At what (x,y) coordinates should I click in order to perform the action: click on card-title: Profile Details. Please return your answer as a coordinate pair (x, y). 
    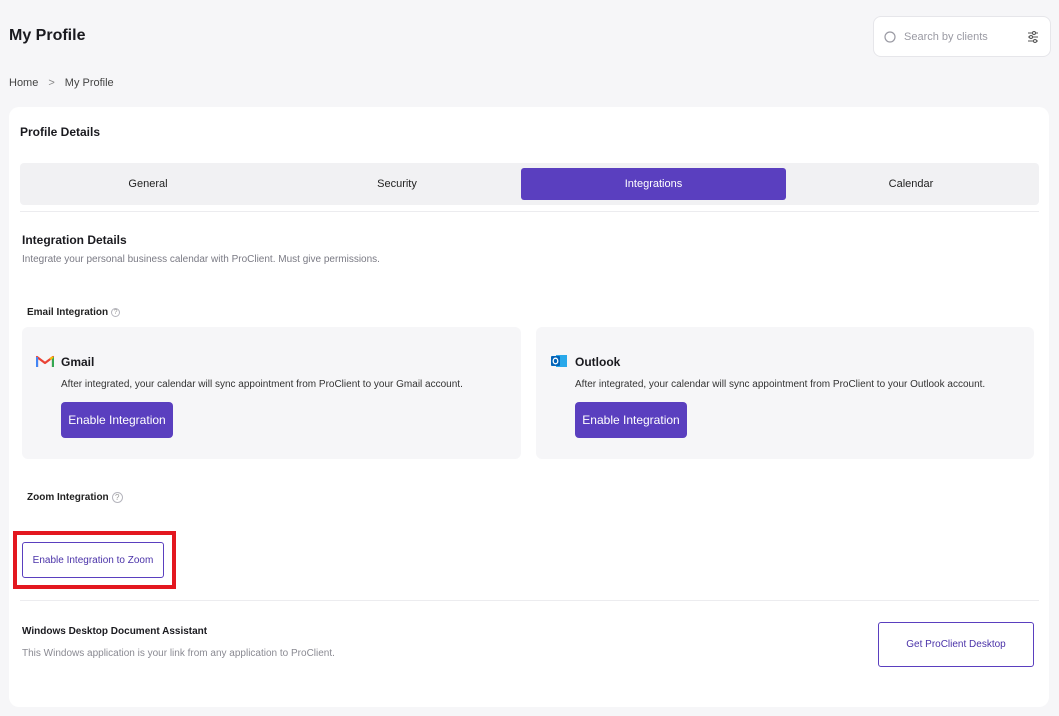
    Looking at the image, I should click on (60, 132).